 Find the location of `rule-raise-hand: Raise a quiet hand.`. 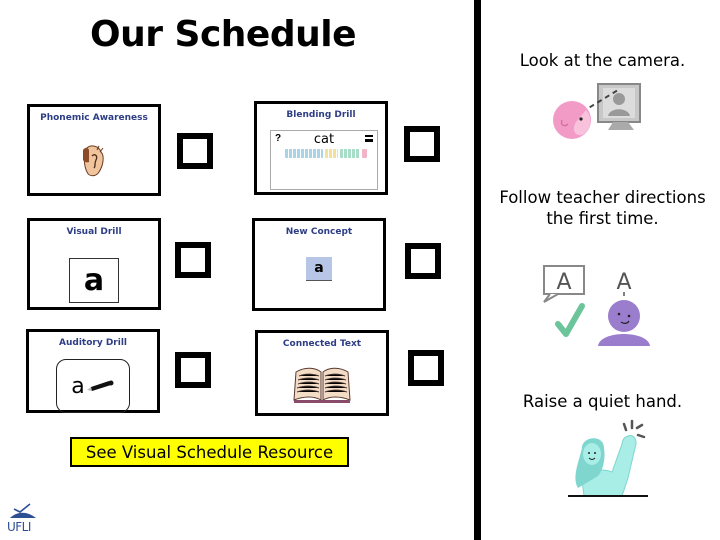

rule-raise-hand: Raise a quiet hand. is located at coordinates (602, 401).